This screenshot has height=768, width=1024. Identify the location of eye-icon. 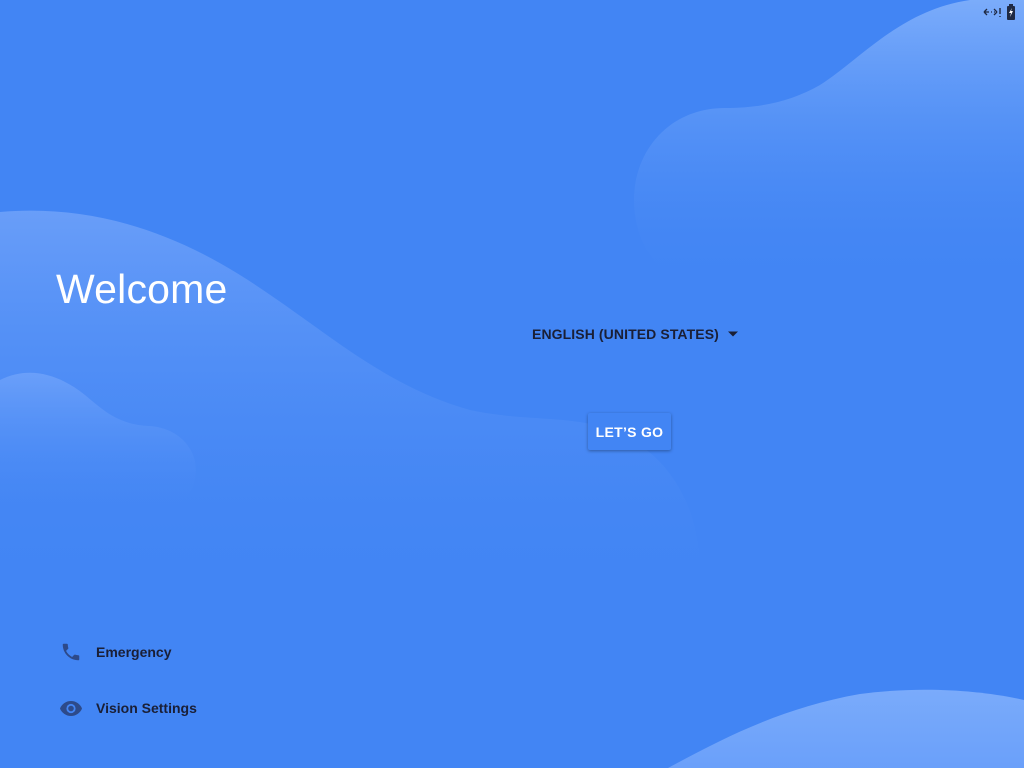
(71, 708).